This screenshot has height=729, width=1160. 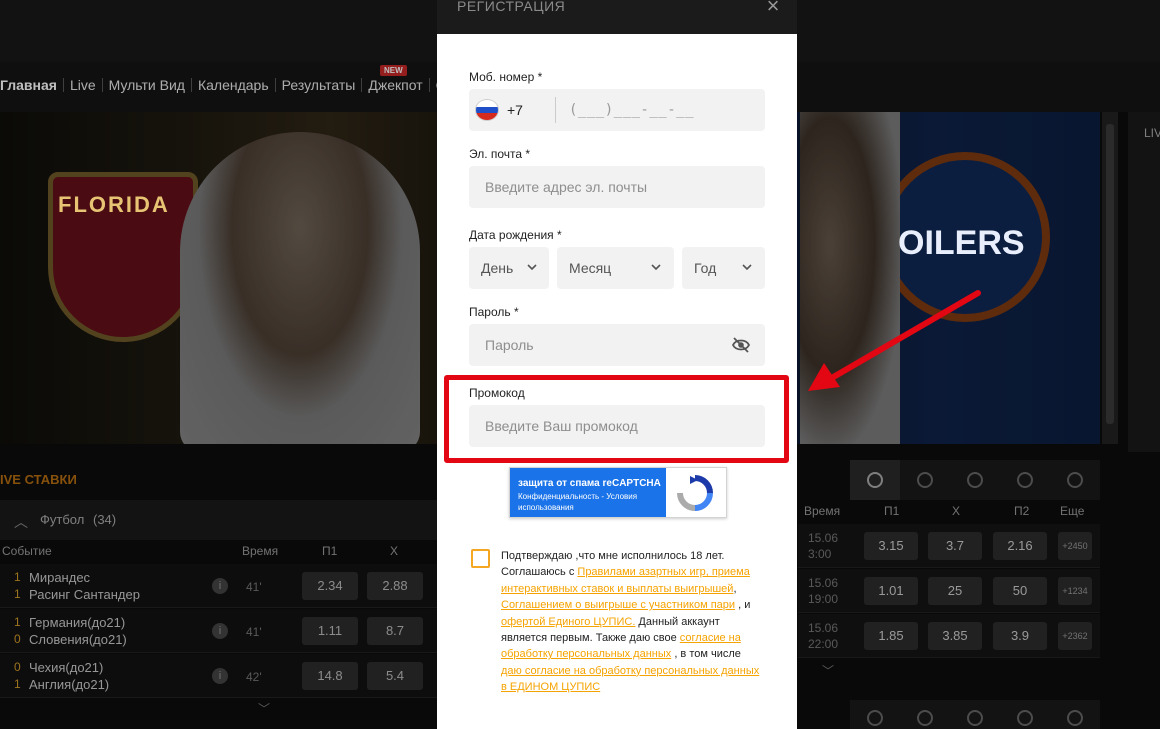 I want to click on table-row: 15.06 3:00 3.15 3.7 2.16 +2450, so click(x=949, y=546).